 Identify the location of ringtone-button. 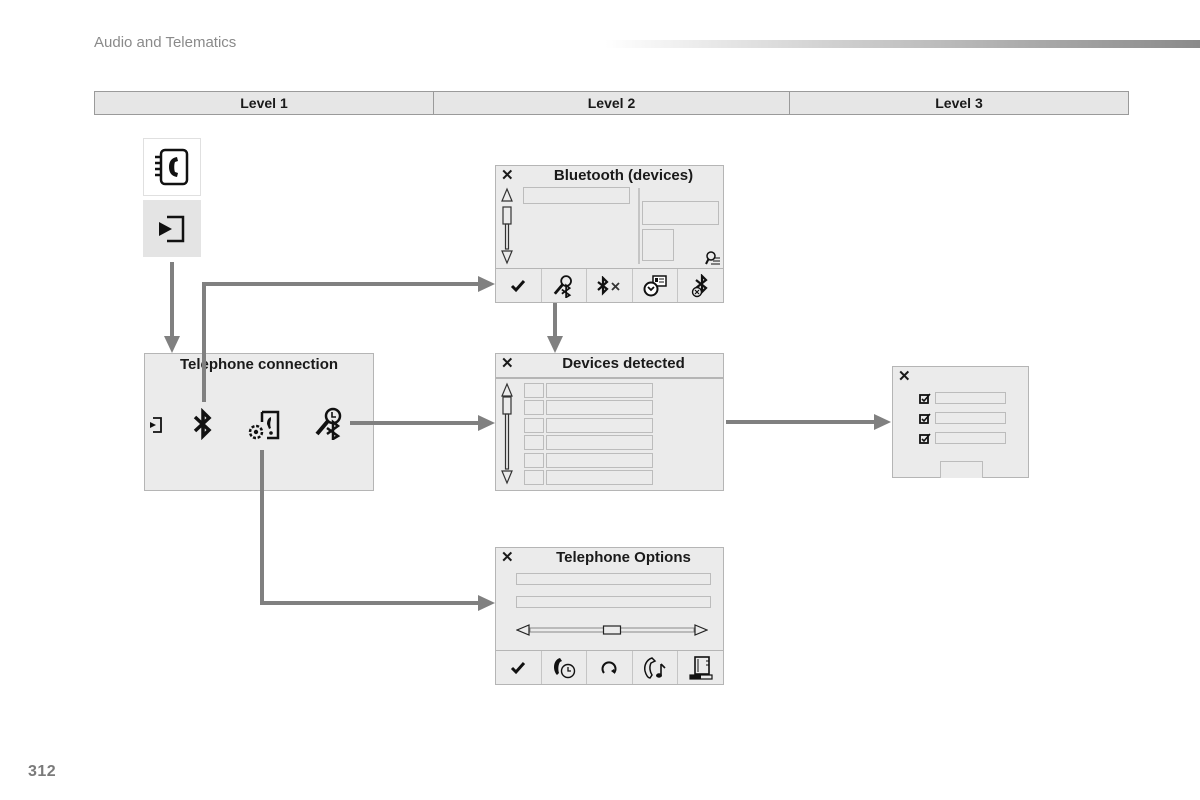
(656, 667).